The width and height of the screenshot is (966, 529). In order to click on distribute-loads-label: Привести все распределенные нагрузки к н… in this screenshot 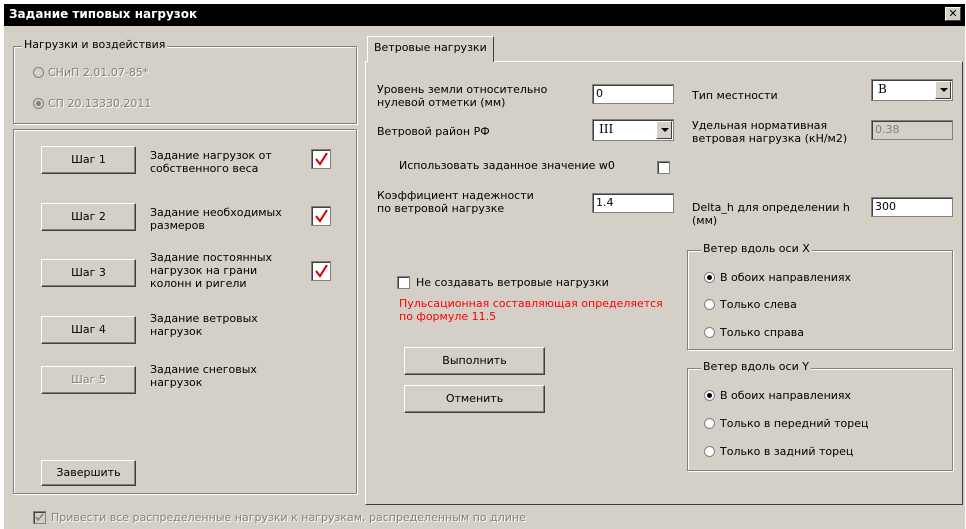, I will do `click(288, 517)`.